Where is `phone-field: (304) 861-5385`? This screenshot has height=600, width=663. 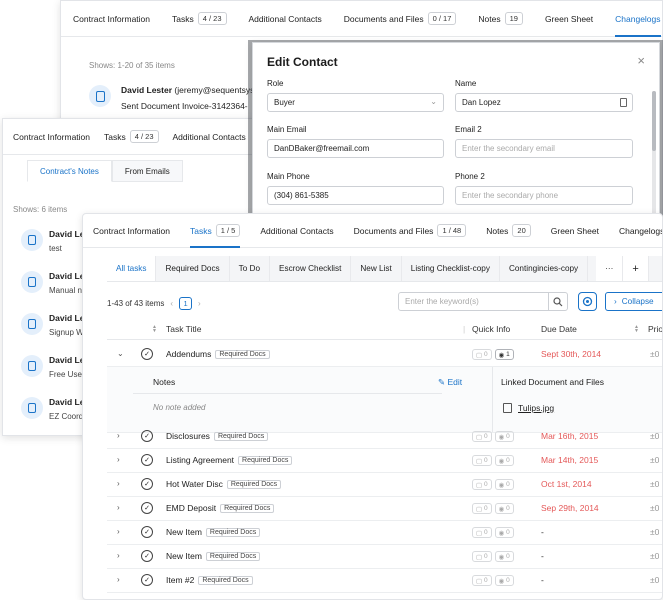
phone-field: (304) 861-5385 is located at coordinates (355, 195).